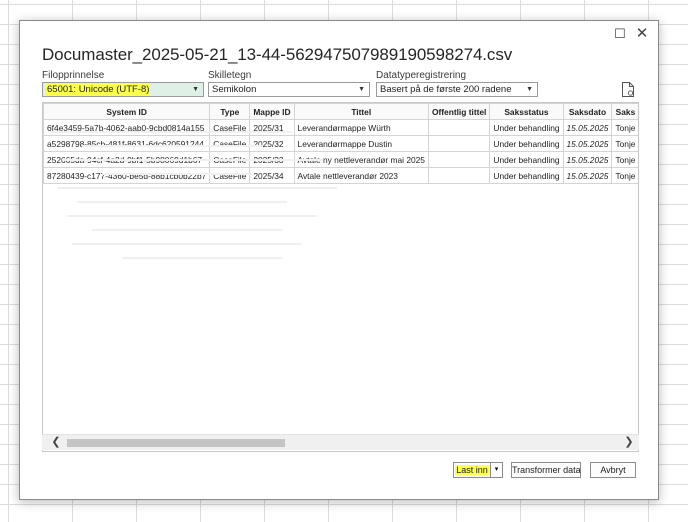 This screenshot has width=688, height=522. I want to click on maximize-icon: ☐, so click(620, 34).